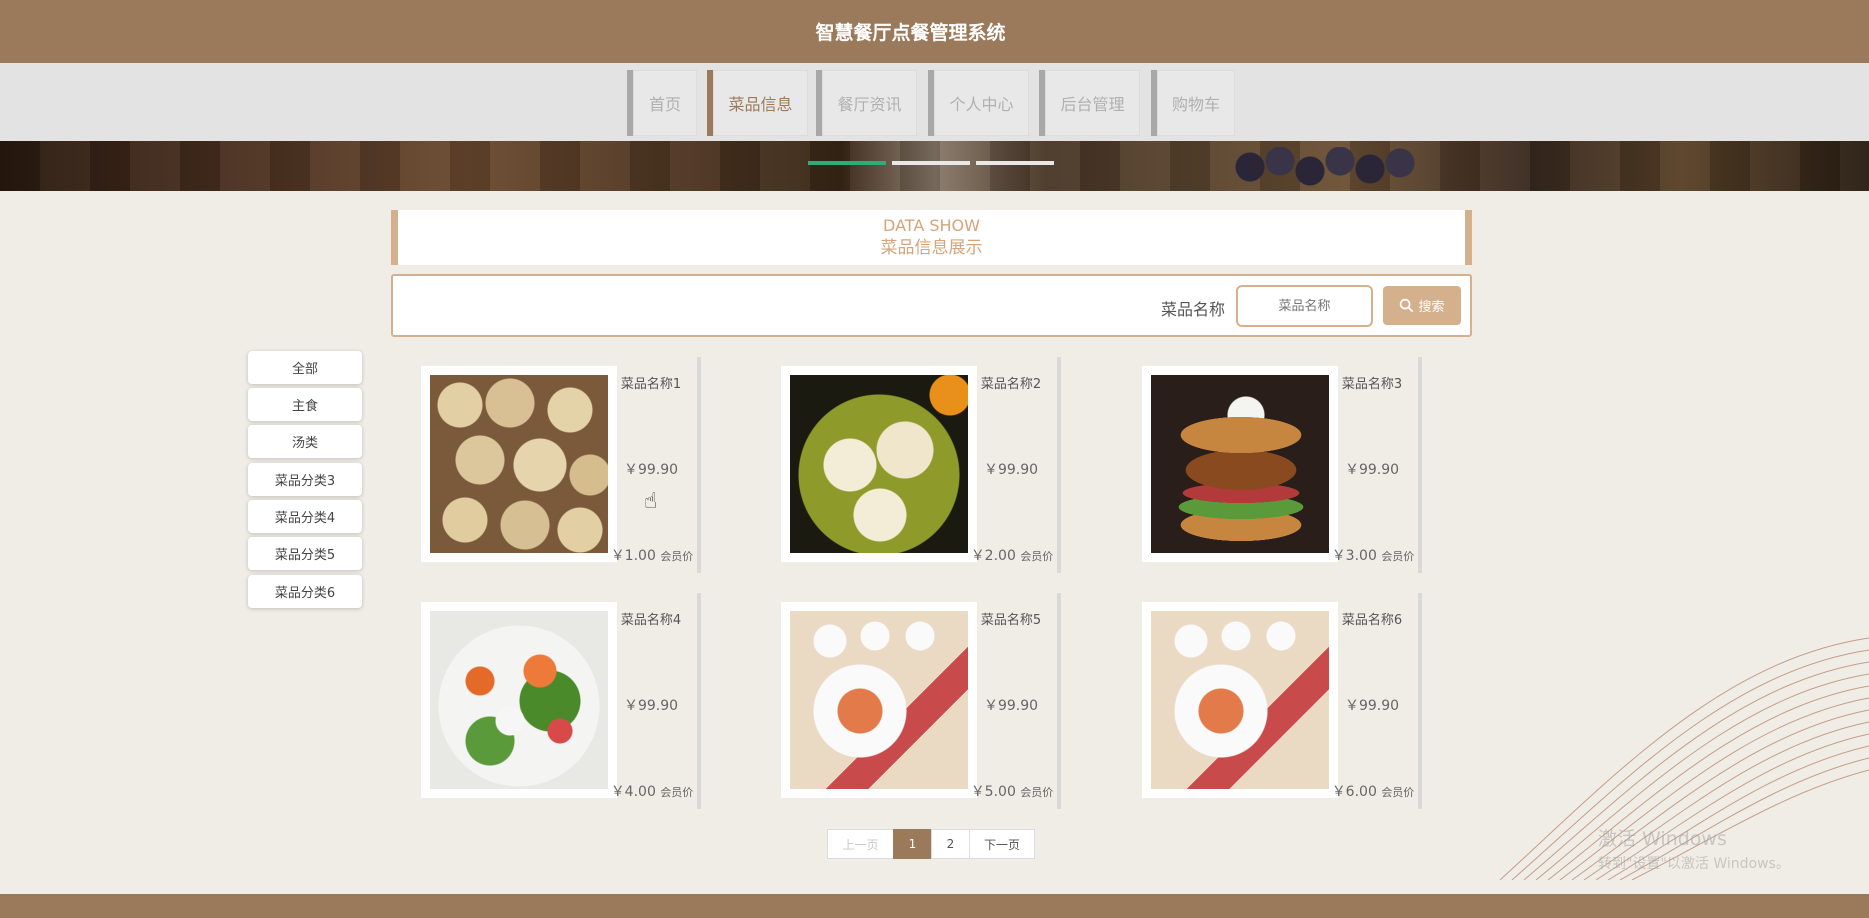 This screenshot has height=918, width=1869. Describe the element at coordinates (1407, 305) in the screenshot. I see `search-icon` at that location.